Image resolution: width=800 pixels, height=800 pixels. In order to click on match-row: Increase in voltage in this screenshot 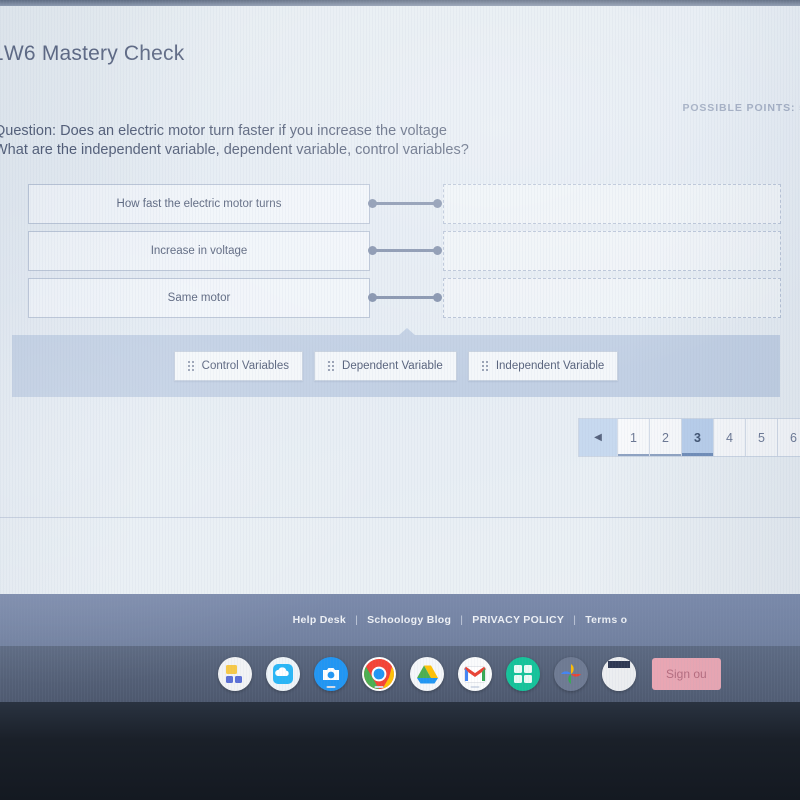, I will do `click(400, 252)`.